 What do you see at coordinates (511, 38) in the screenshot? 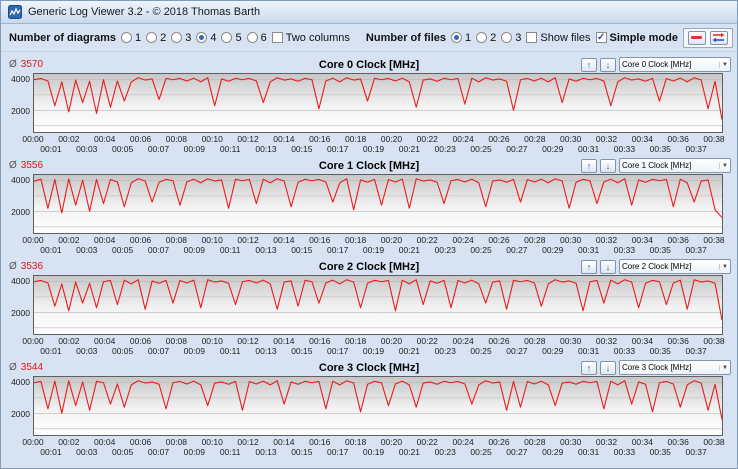
I see `files-radio-3: 3` at bounding box center [511, 38].